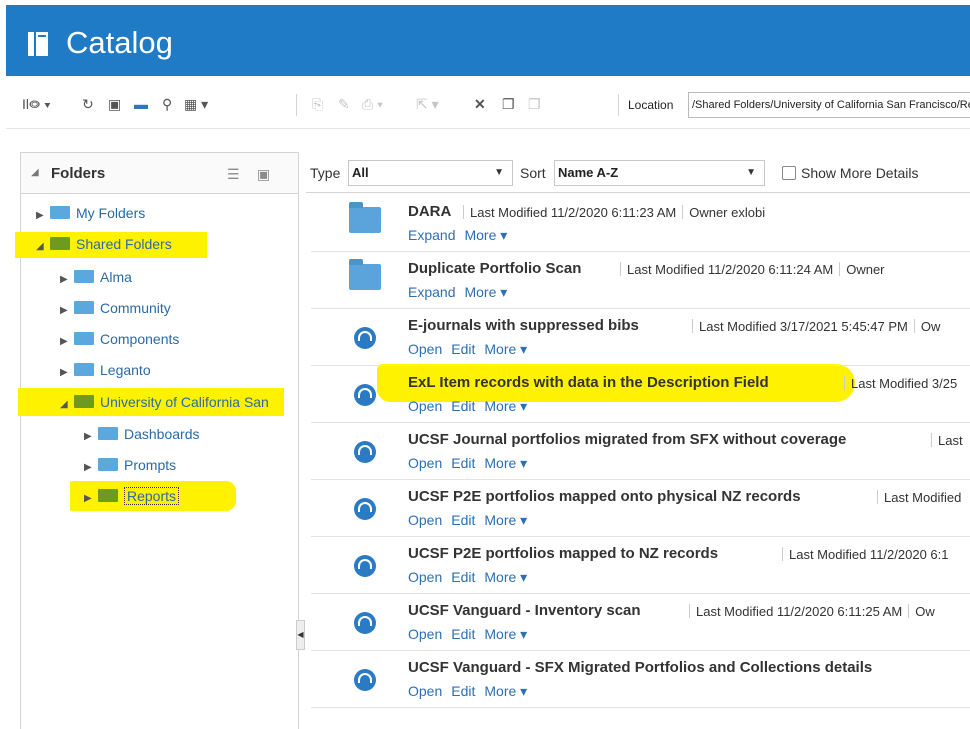 This screenshot has height=729, width=970. Describe the element at coordinates (233, 174) in the screenshot. I see `expand-all-icon: ☰` at that location.